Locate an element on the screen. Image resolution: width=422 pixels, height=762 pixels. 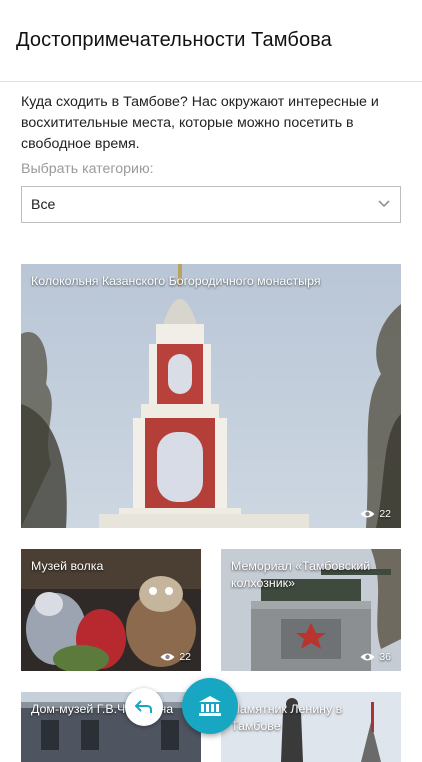
attraction-title: Музей волка is located at coordinates (67, 566).